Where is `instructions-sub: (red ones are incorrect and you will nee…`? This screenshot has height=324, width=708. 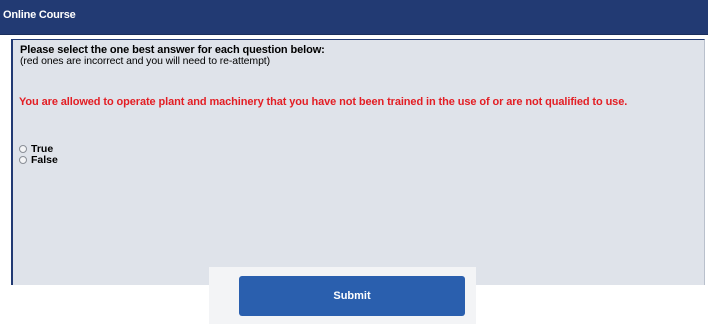 instructions-sub: (red ones are incorrect and you will nee… is located at coordinates (145, 61).